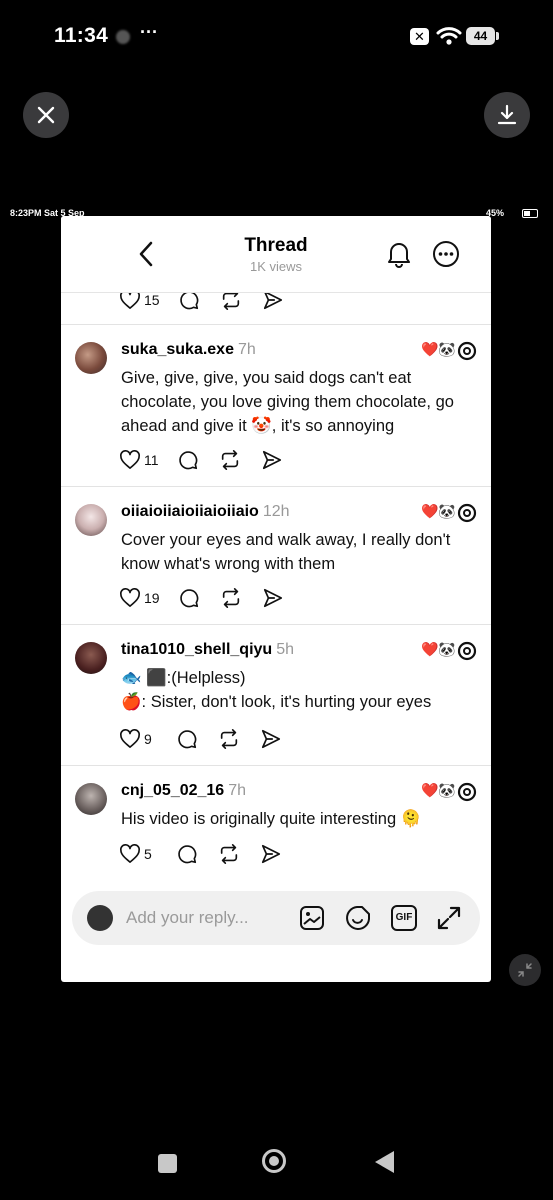 The height and width of the screenshot is (1200, 553). What do you see at coordinates (274, 1161) in the screenshot?
I see `home-button` at bounding box center [274, 1161].